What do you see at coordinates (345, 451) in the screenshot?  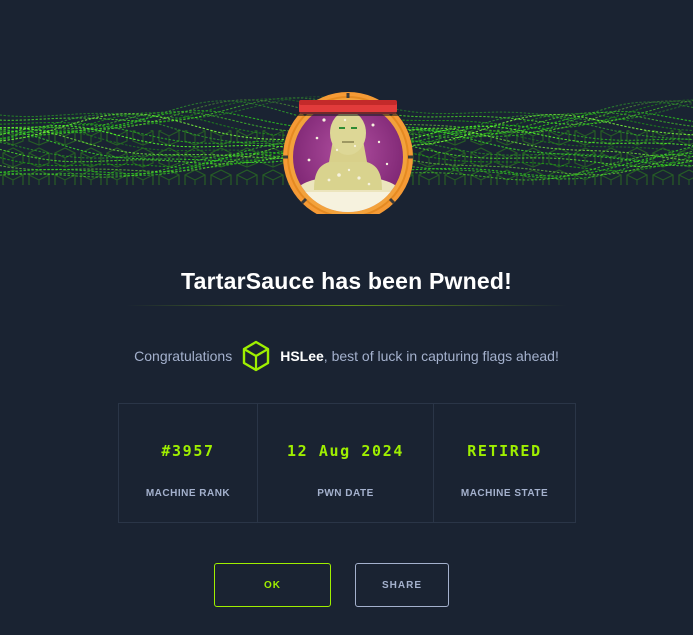 I see `stat-value: 12 Aug 2024` at bounding box center [345, 451].